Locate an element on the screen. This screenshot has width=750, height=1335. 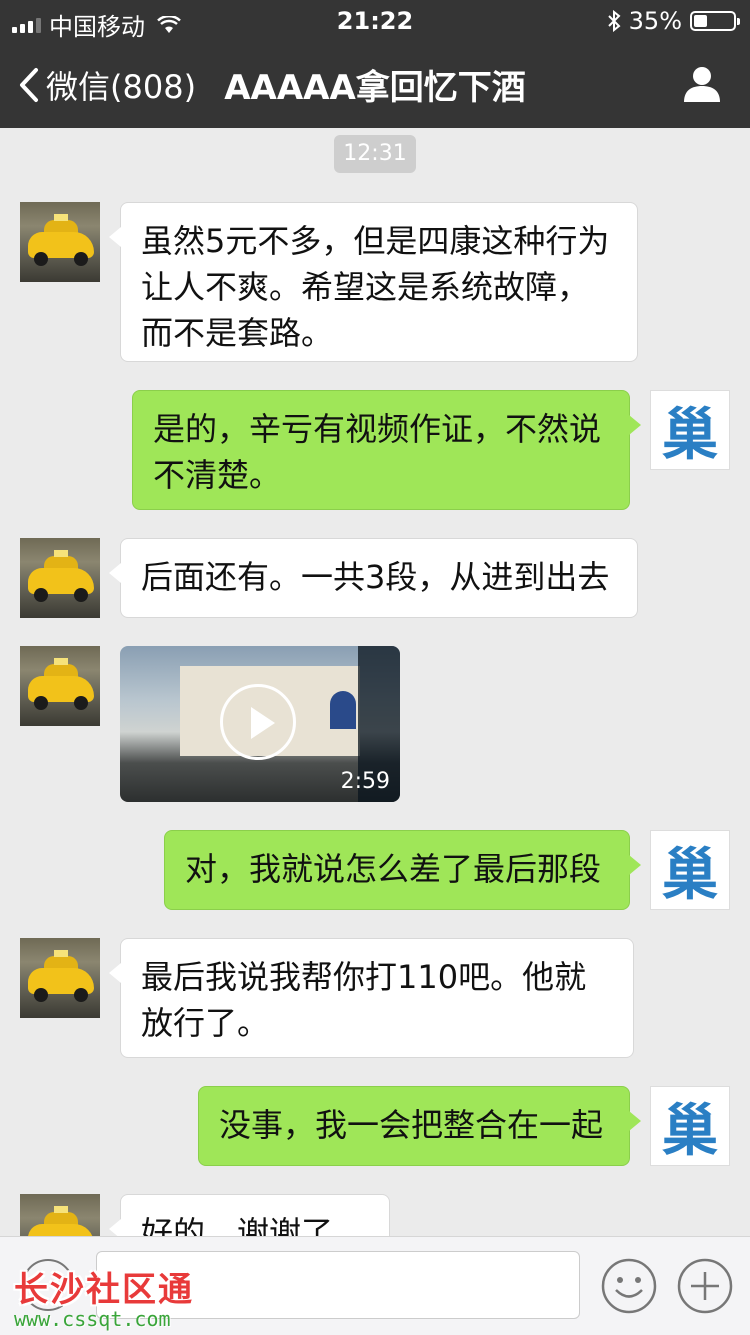
video-message: 2:59 is located at coordinates (260, 724).